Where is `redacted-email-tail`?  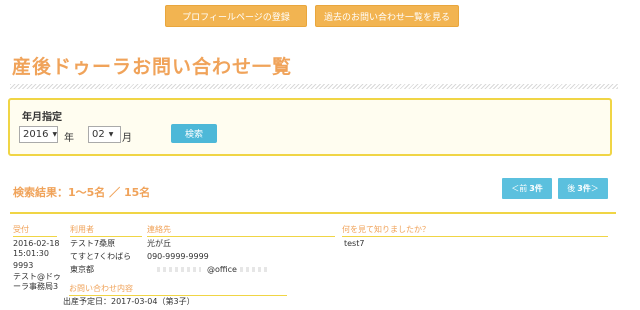 redacted-email-tail is located at coordinates (255, 269).